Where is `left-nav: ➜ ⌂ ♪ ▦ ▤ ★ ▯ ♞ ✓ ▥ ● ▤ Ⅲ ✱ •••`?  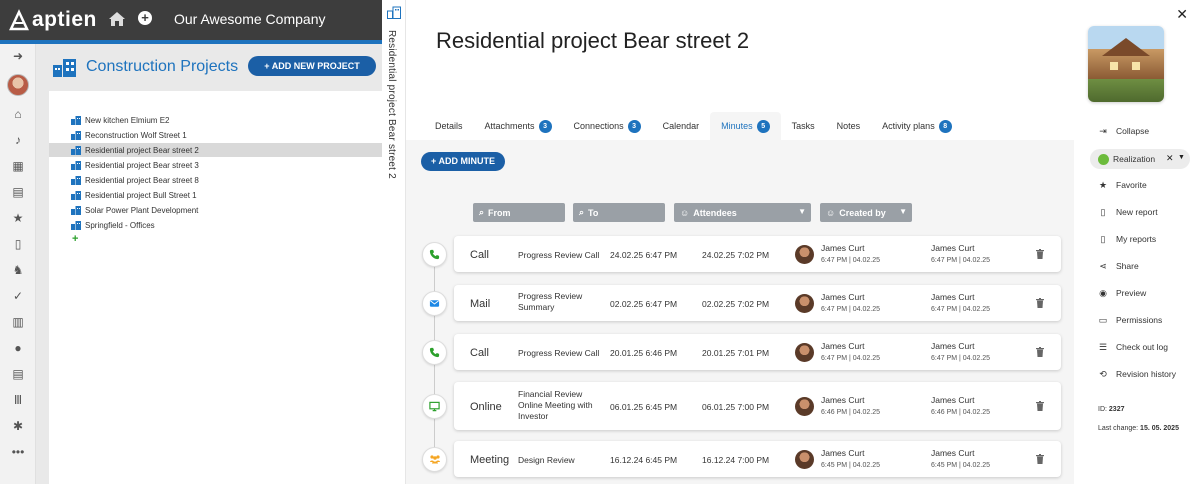 left-nav: ➜ ⌂ ♪ ▦ ▤ ★ ▯ ♞ ✓ ▥ ● ▤ Ⅲ ✱ ••• is located at coordinates (18, 264).